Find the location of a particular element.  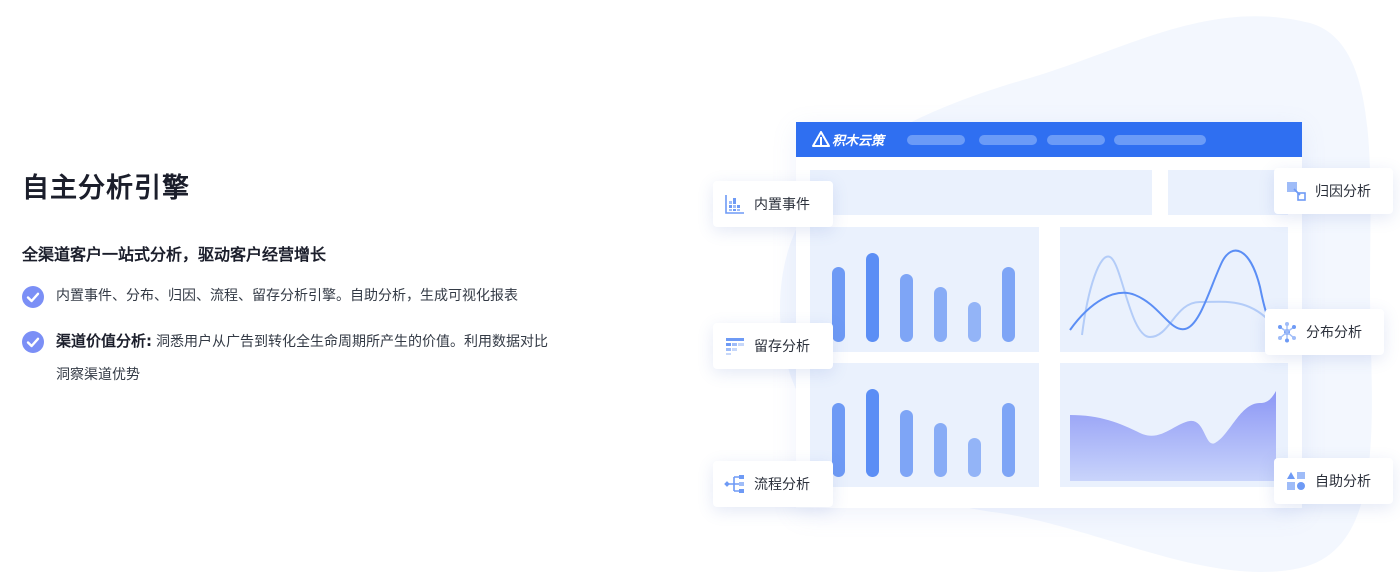

card-label: 自助分析 is located at coordinates (1343, 482).